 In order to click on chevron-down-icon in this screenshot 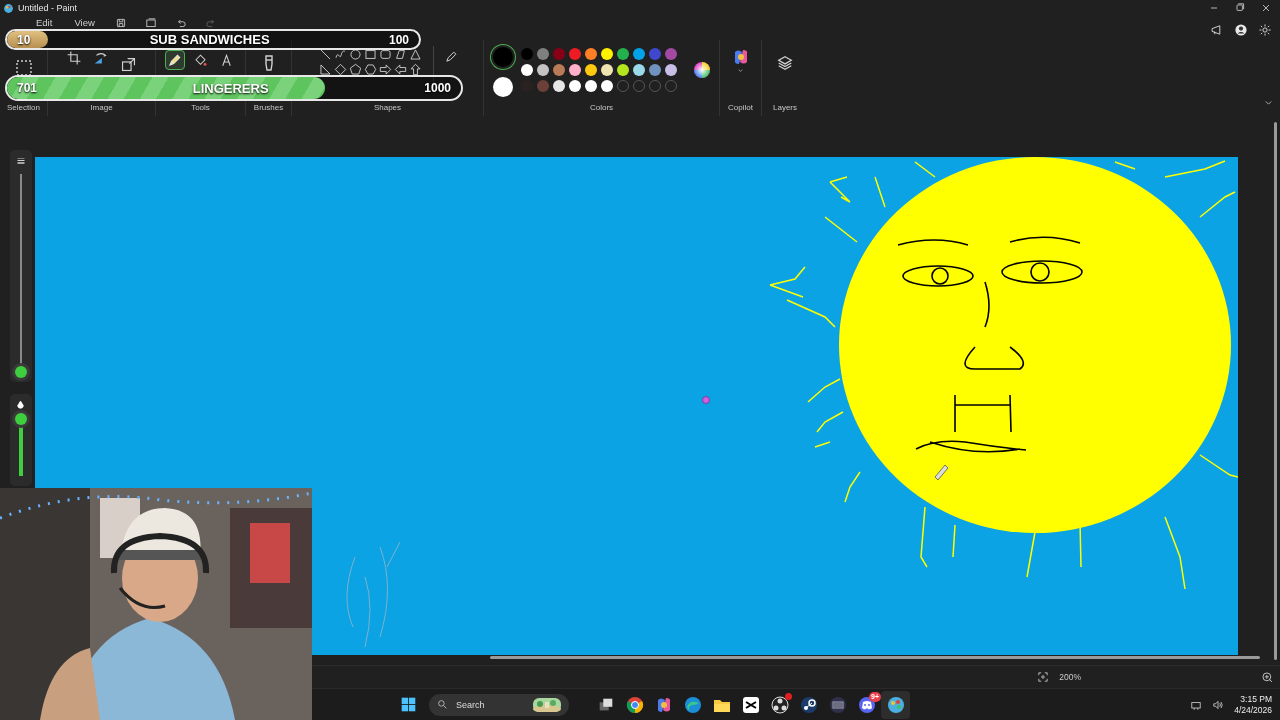, I will do `click(740, 70)`.